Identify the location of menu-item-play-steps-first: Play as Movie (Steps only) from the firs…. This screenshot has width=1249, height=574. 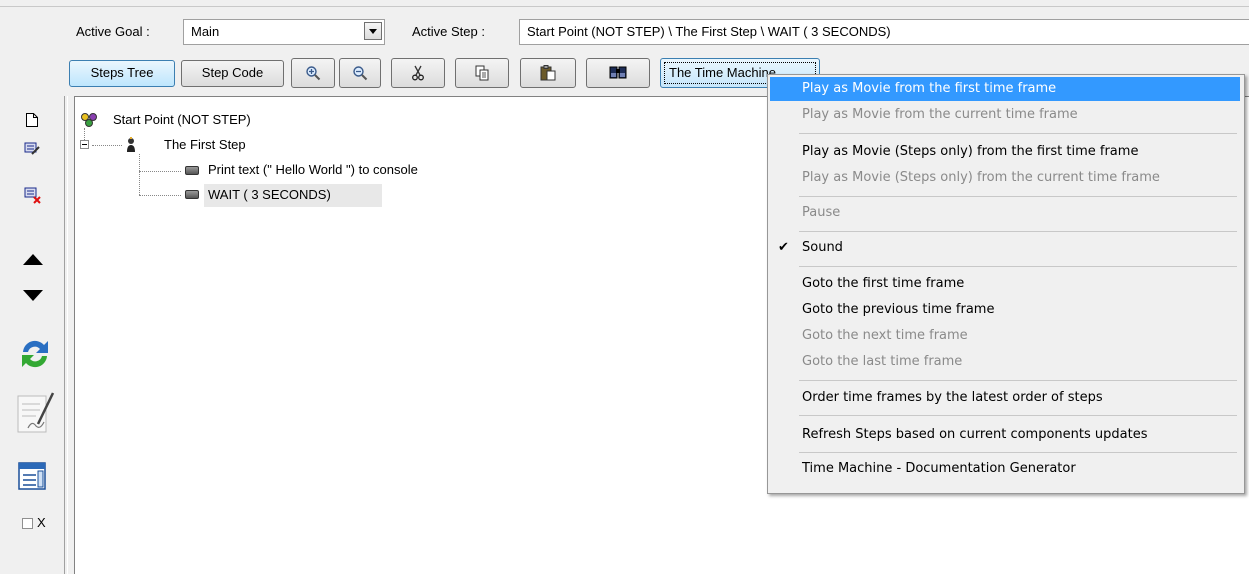
(1005, 152).